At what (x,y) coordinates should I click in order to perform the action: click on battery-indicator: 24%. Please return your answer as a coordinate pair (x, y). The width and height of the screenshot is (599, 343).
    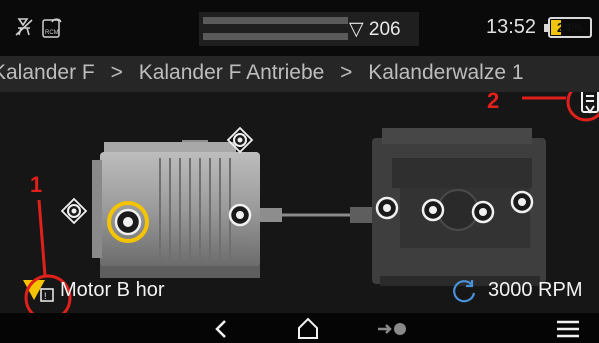
    Looking at the image, I should click on (568, 27).